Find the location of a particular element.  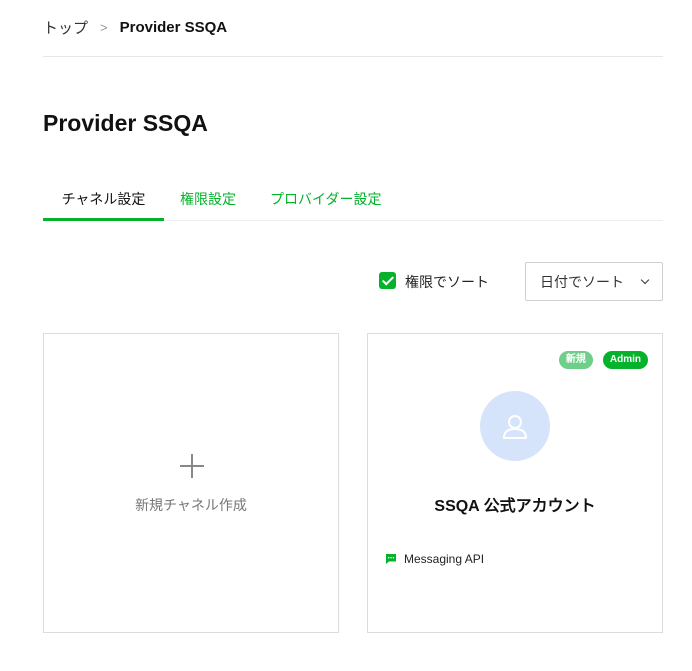

header-divider is located at coordinates (353, 56).